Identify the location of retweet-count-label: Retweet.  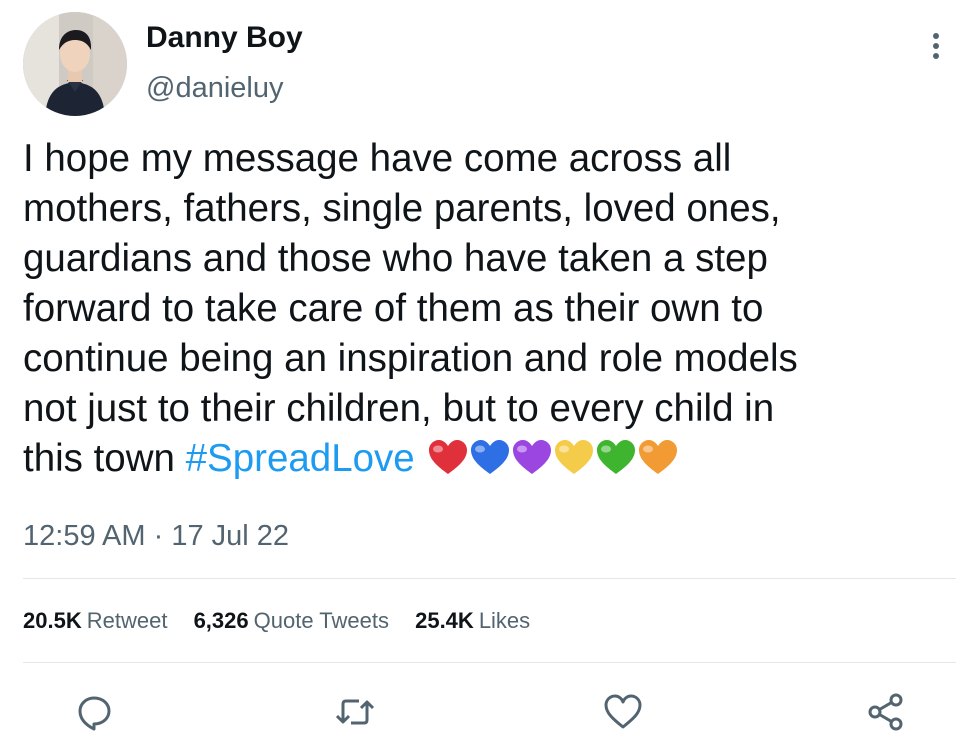
(127, 620).